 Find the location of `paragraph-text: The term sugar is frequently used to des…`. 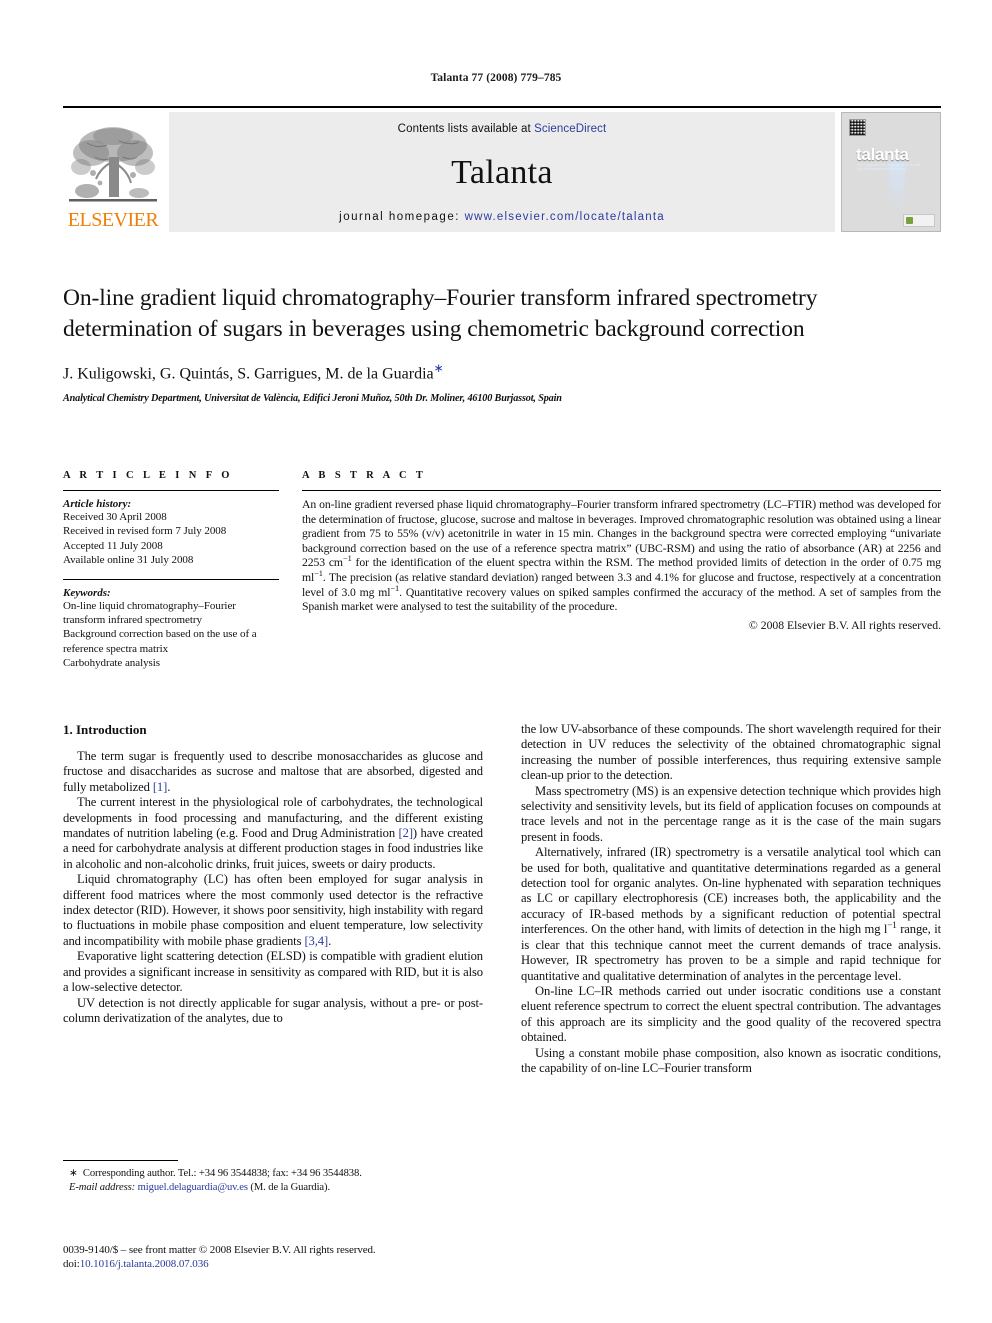

paragraph-text: The term sugar is frequently used to des… is located at coordinates (273, 771).